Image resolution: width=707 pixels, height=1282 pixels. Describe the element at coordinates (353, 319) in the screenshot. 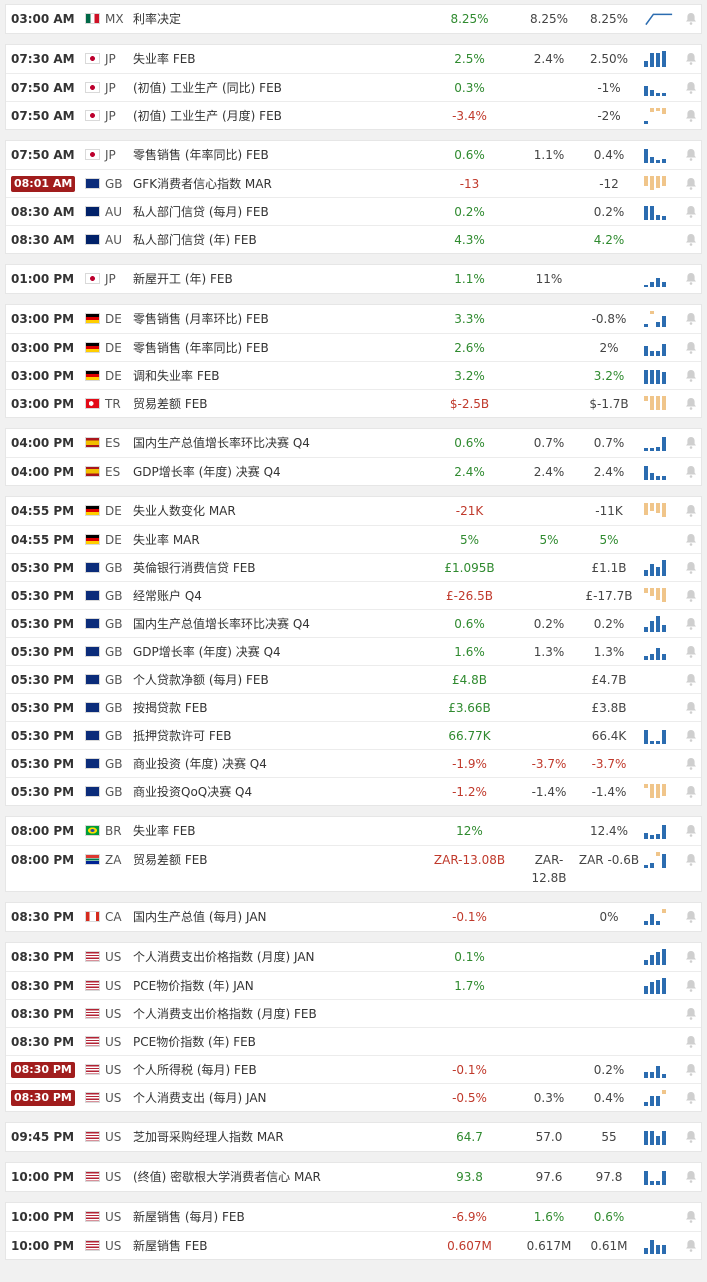

I see `event-row: 03:00 PM DE 零售销售 (月率环比) FEB 3.3% -0.8%` at that location.